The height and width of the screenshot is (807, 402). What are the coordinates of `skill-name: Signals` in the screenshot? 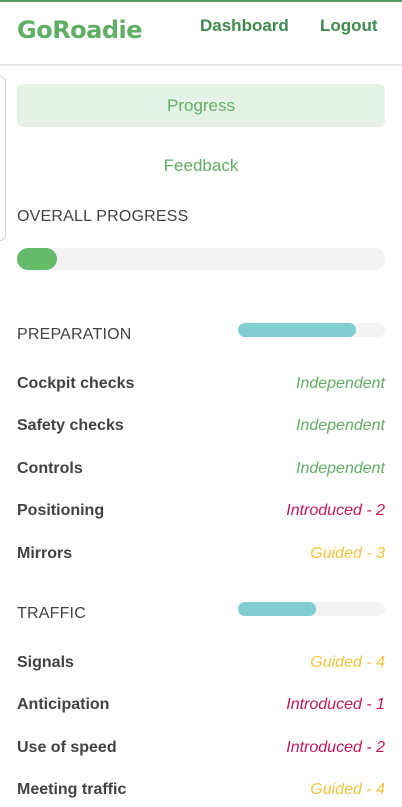 It's located at (45, 662).